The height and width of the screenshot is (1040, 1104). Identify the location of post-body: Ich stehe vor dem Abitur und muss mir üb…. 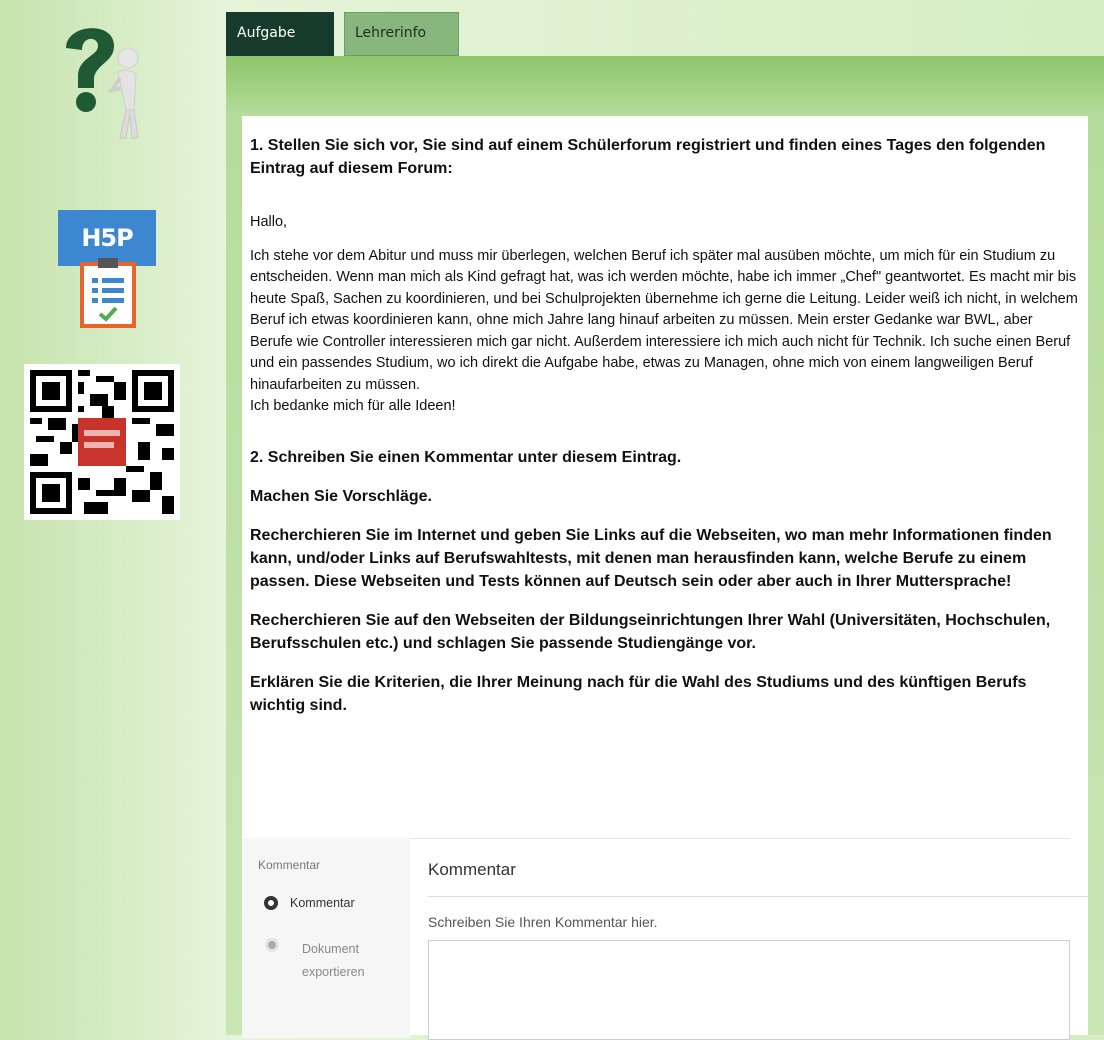
(664, 320).